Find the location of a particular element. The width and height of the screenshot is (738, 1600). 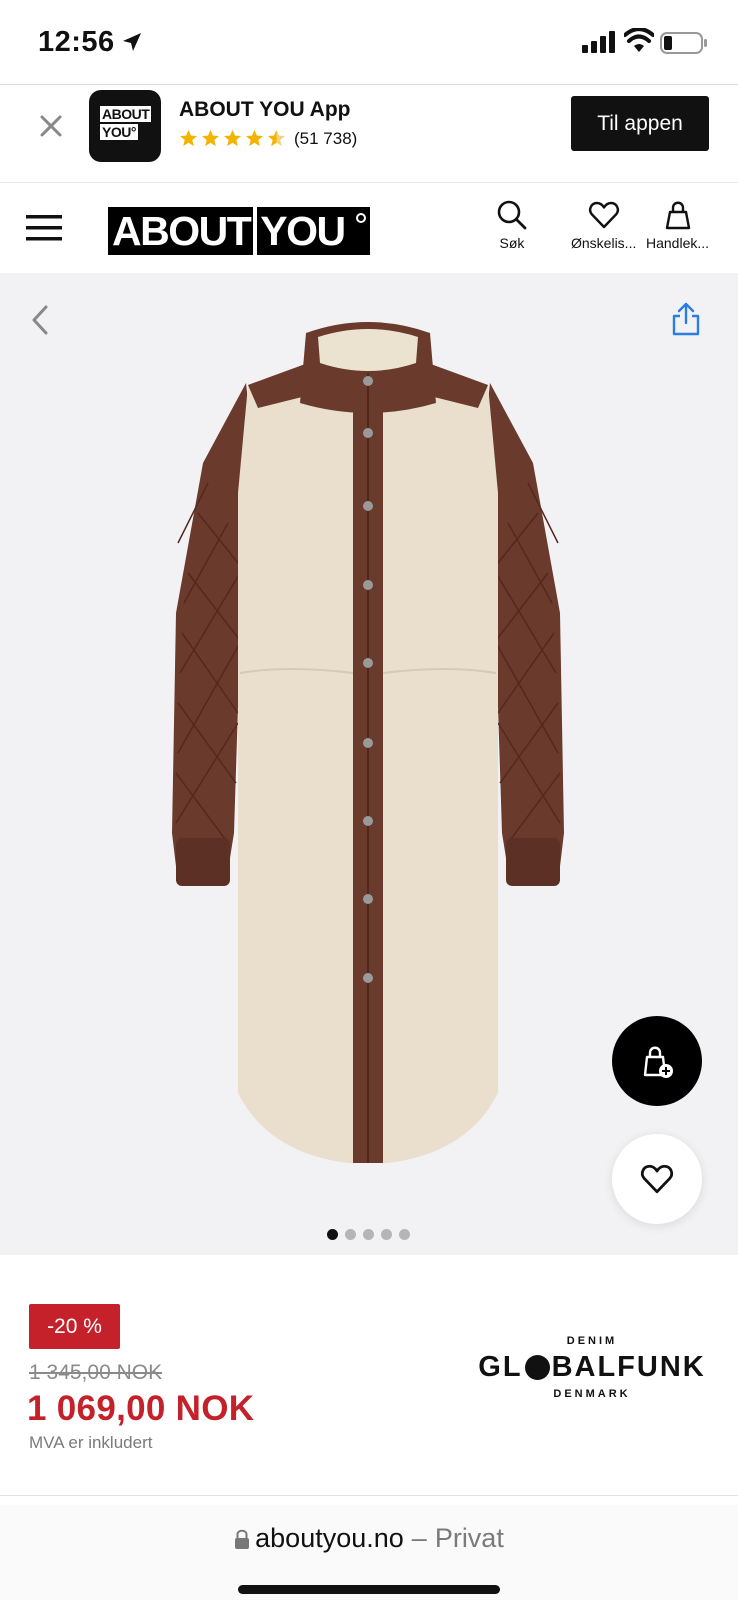

pagination-dot-active is located at coordinates (332, 1234).